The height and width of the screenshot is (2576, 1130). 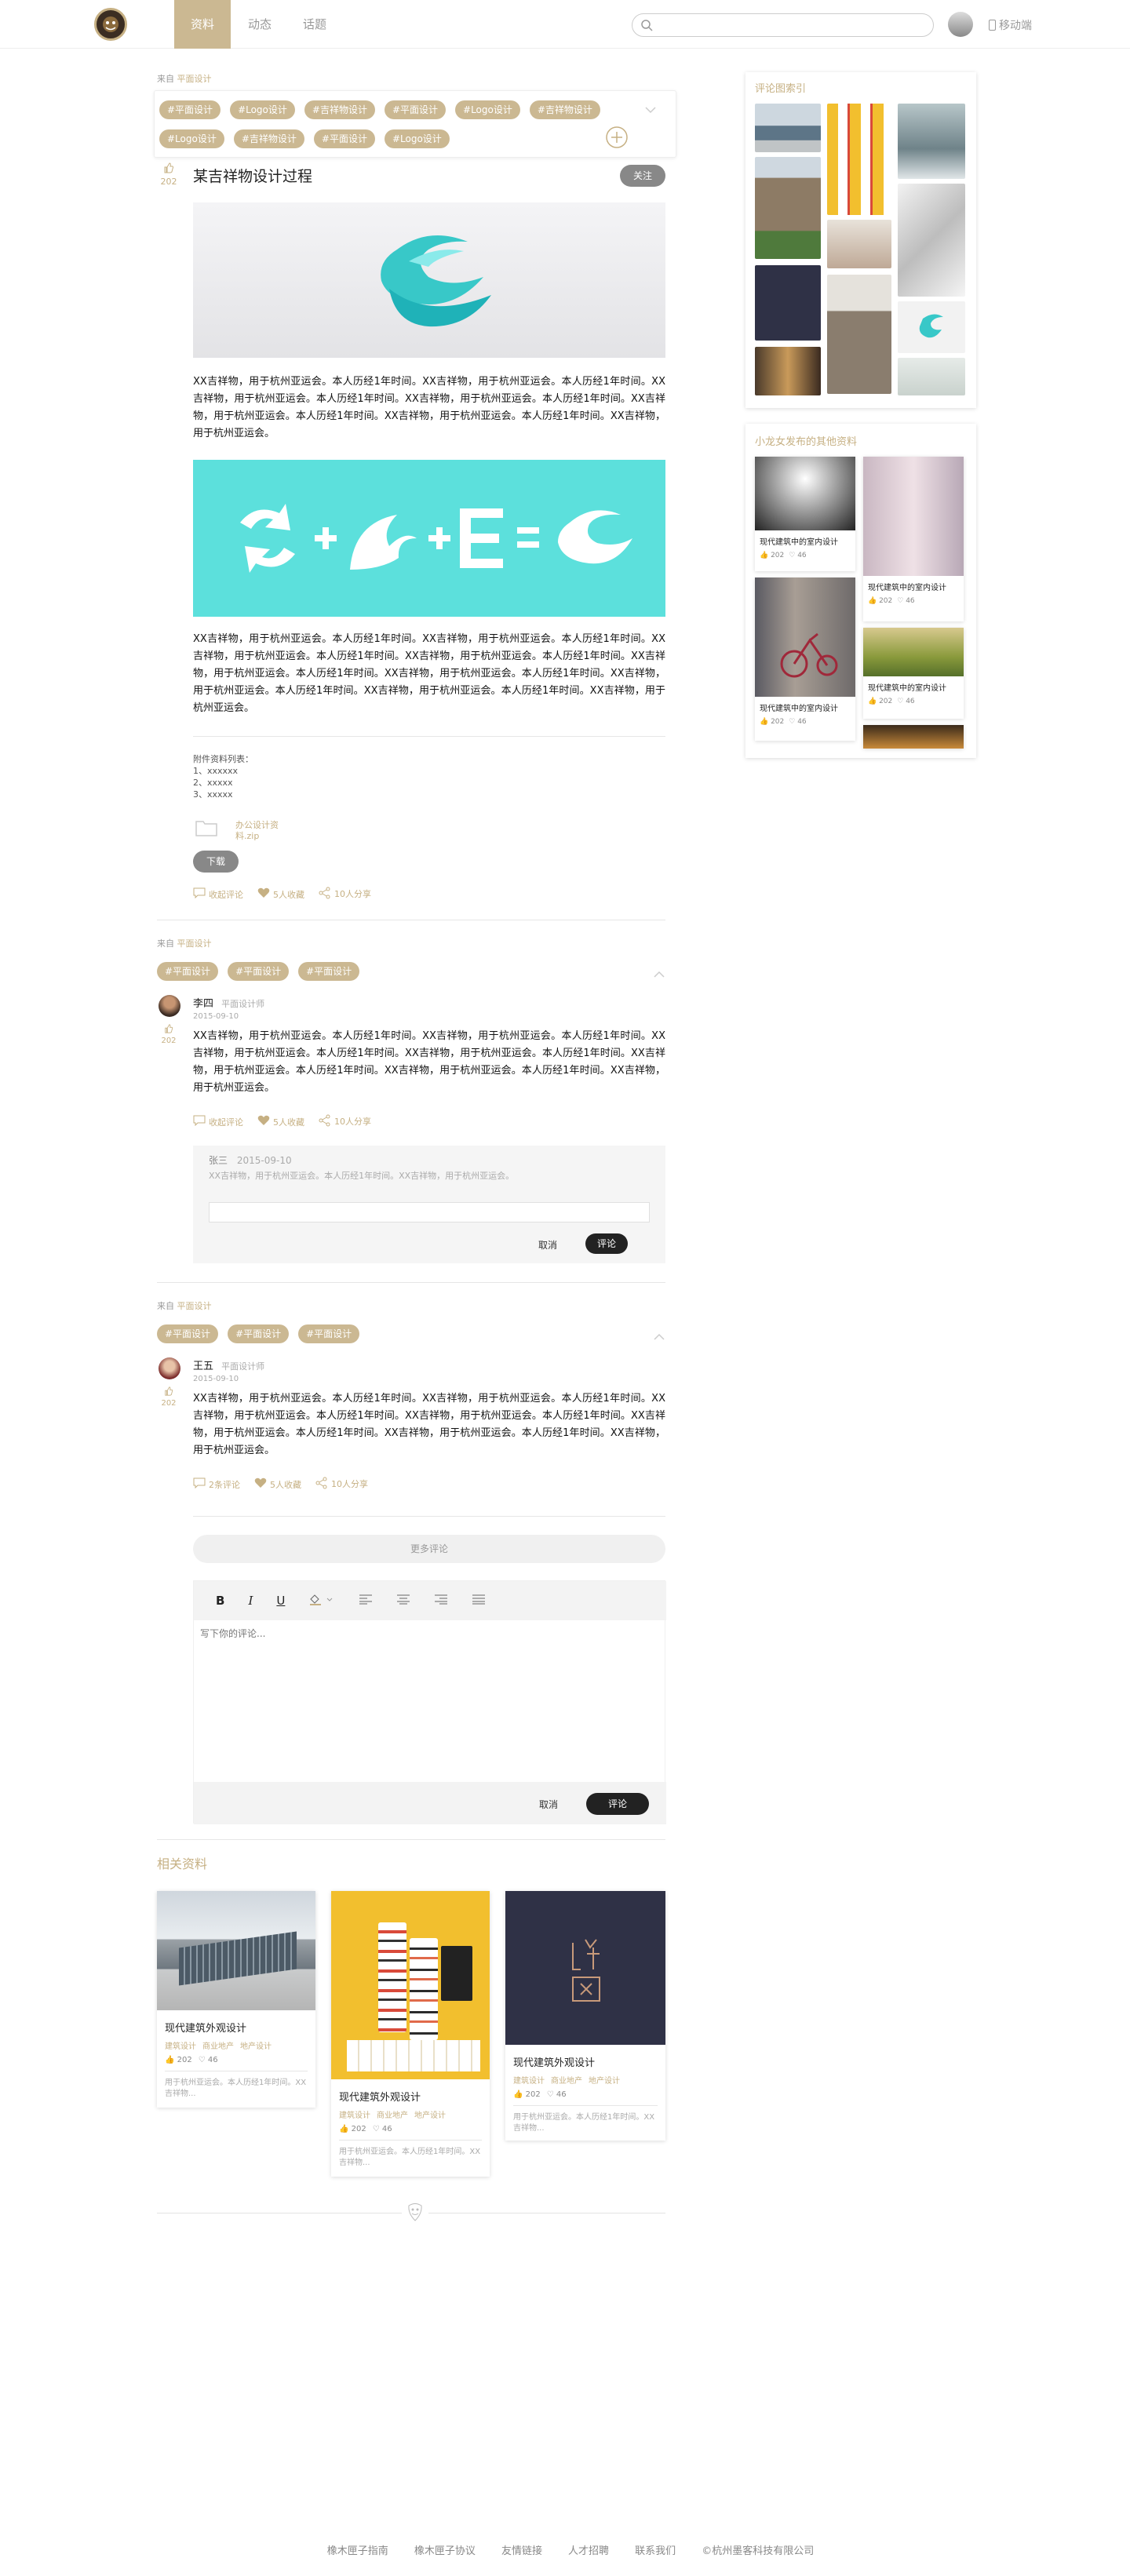 I want to click on align-left-icon, so click(x=366, y=1601).